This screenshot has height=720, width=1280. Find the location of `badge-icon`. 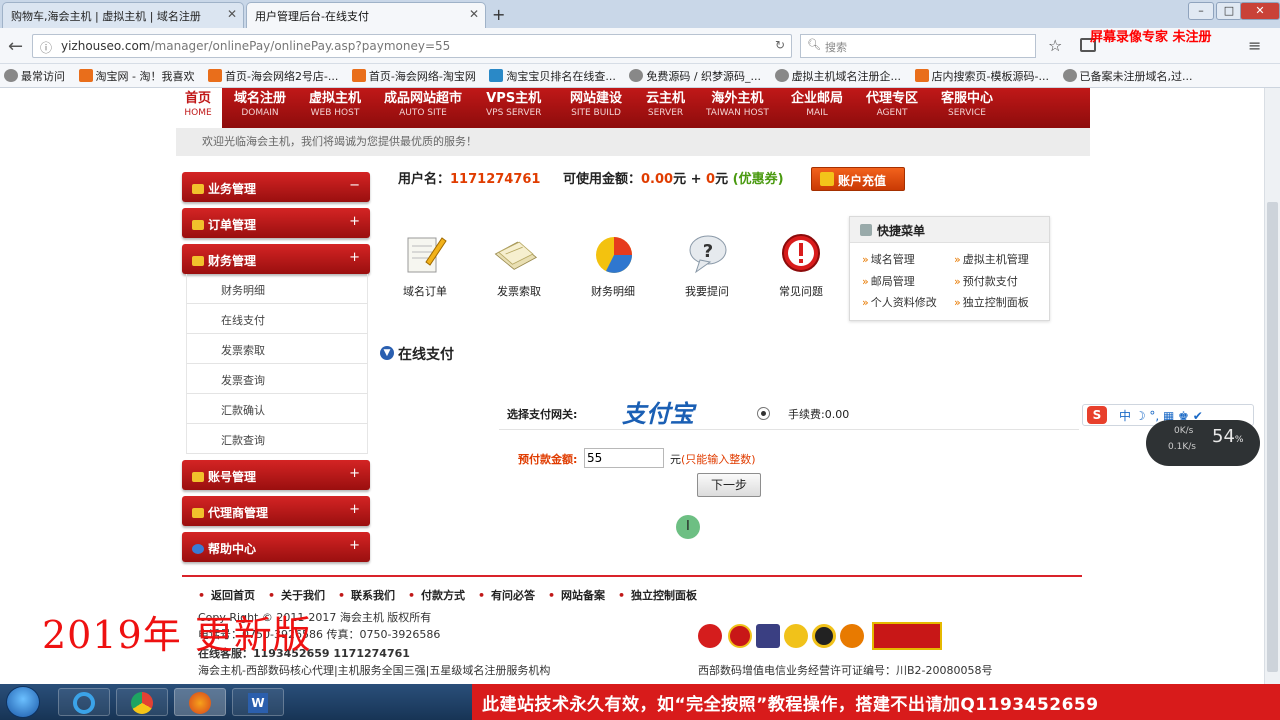

badge-icon is located at coordinates (710, 636).